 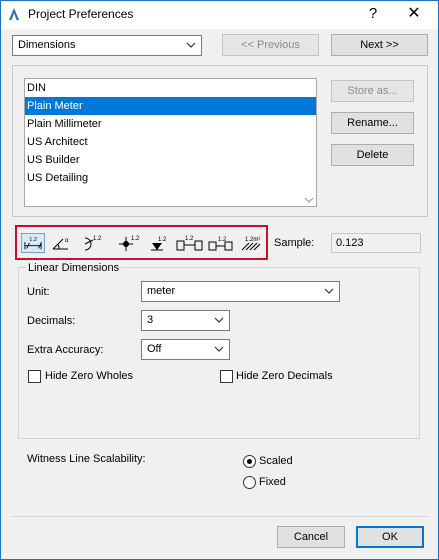 I want to click on elevation-dimension-icon: 1.2, so click(x=159, y=243).